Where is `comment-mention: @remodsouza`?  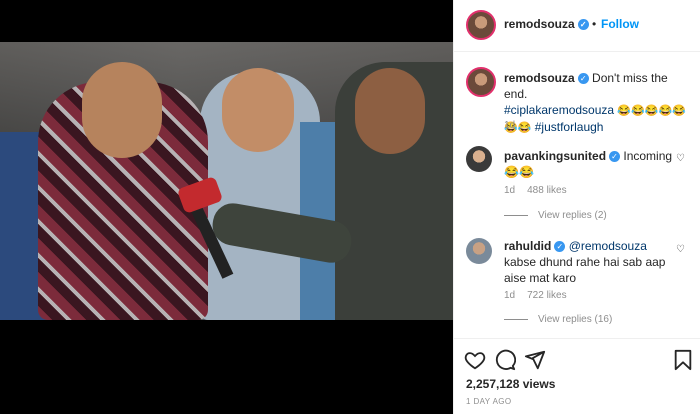
comment-mention: @remodsouza is located at coordinates (608, 246).